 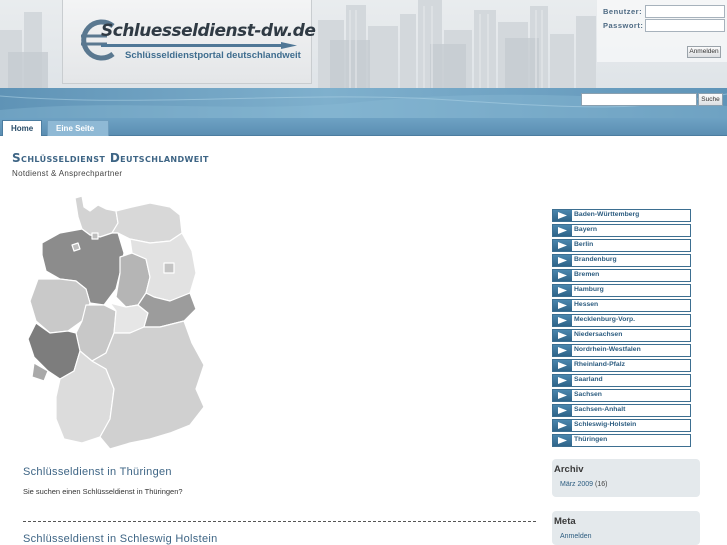 What do you see at coordinates (626, 528) in the screenshot?
I see `meta-widget: Meta Anmelden` at bounding box center [626, 528].